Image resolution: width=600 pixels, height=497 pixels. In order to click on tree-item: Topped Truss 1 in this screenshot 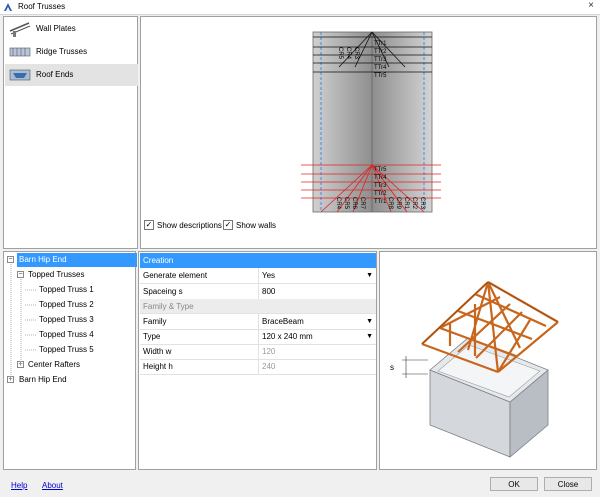, I will do `click(66, 290)`.